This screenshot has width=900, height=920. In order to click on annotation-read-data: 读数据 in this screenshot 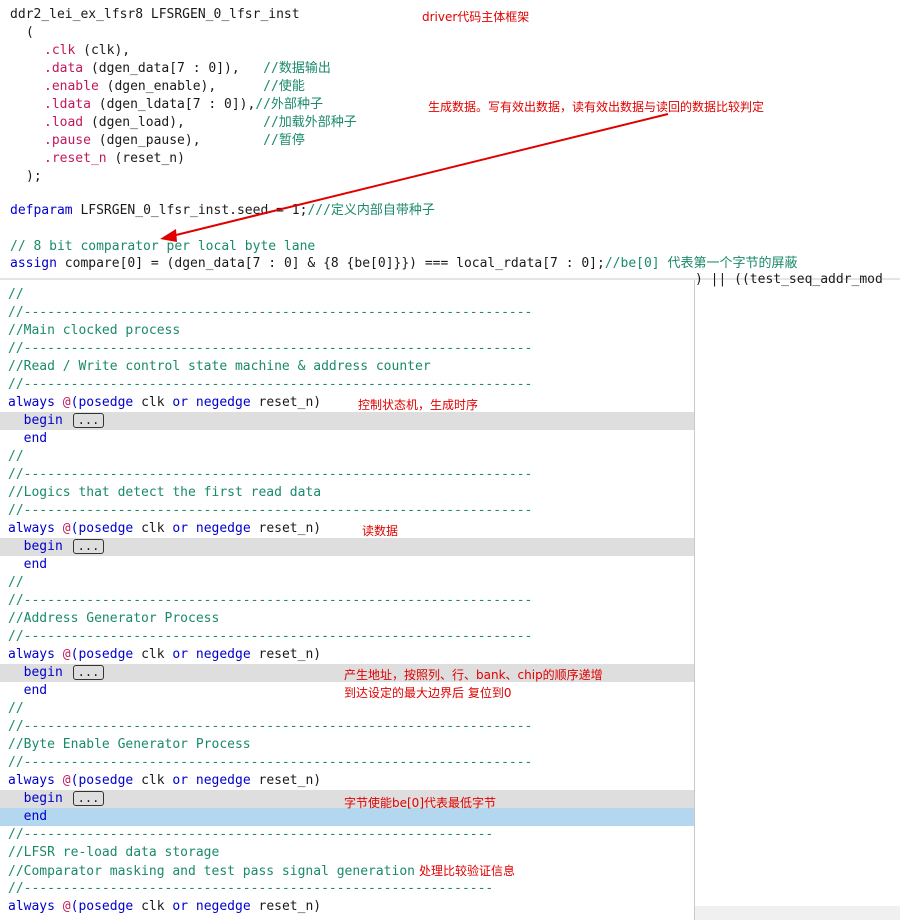, I will do `click(380, 531)`.